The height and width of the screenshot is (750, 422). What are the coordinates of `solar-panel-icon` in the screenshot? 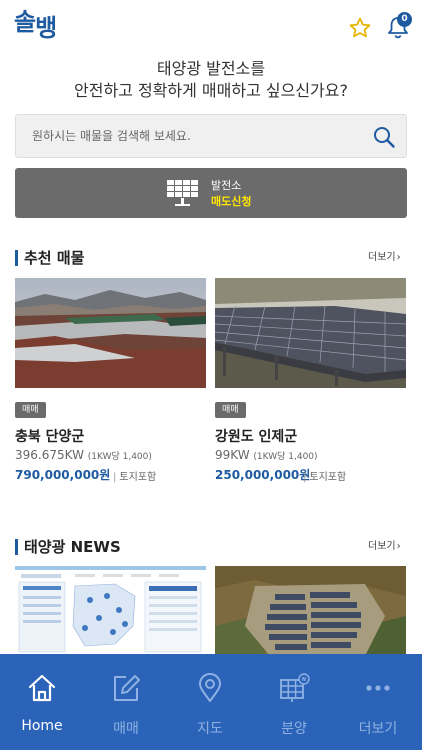 It's located at (182, 193).